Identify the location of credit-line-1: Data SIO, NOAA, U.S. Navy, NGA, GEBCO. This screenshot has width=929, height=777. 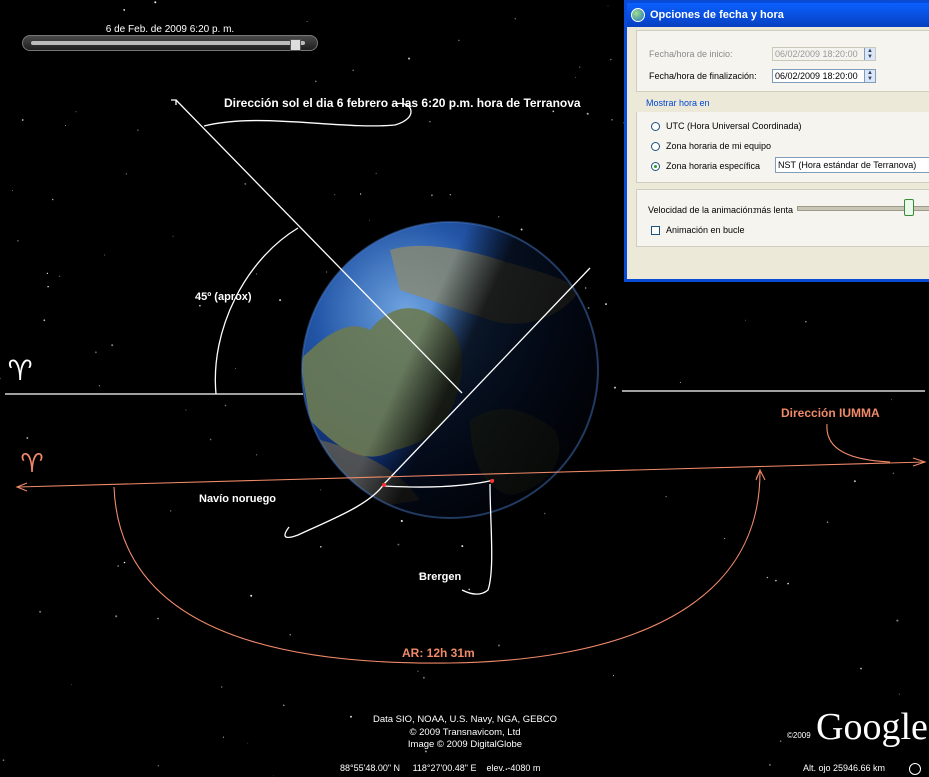
(465, 719).